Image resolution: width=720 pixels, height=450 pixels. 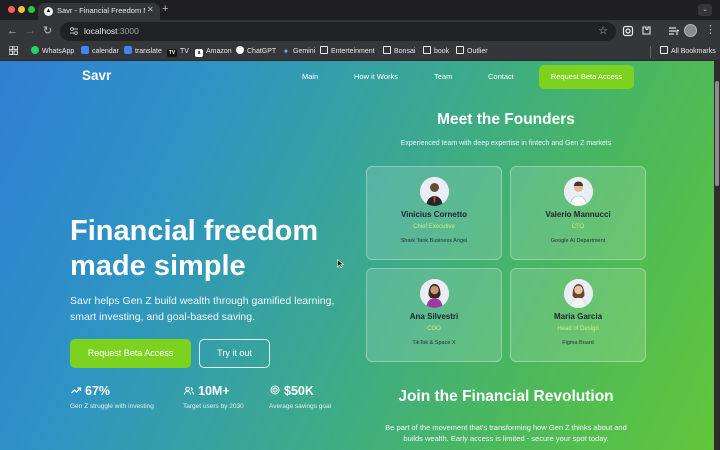 I want to click on bookmark-label: calendar, so click(x=105, y=51).